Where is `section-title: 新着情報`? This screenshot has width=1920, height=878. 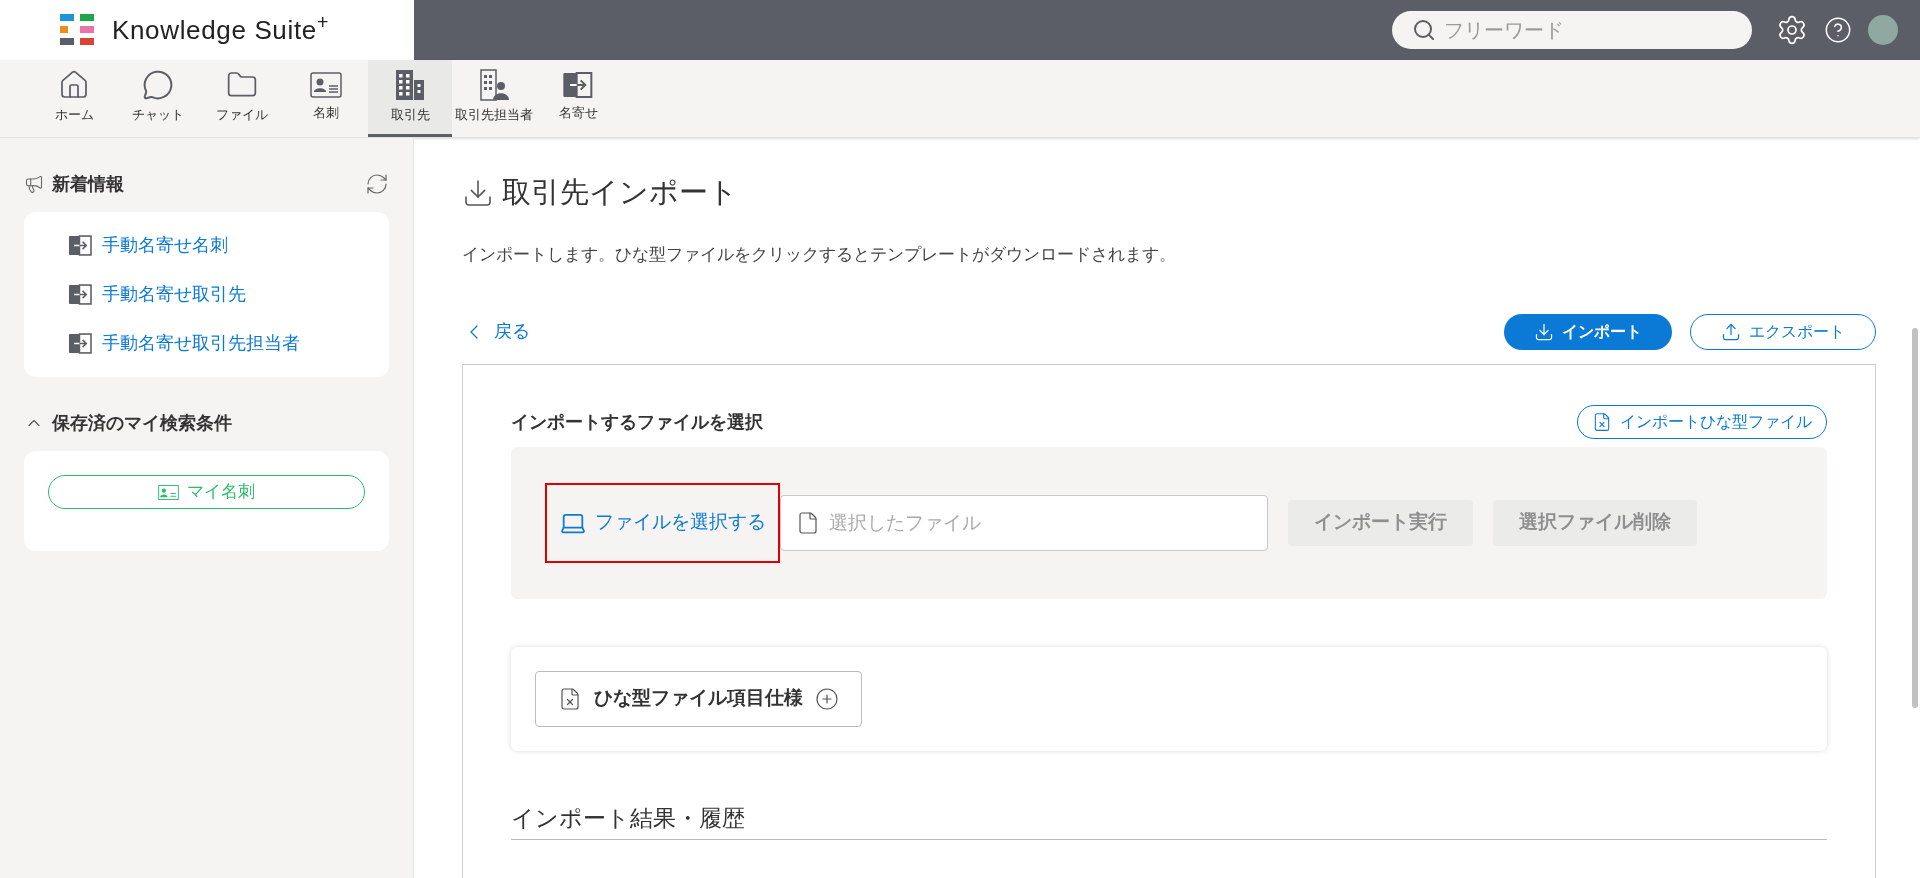
section-title: 新着情報 is located at coordinates (88, 184).